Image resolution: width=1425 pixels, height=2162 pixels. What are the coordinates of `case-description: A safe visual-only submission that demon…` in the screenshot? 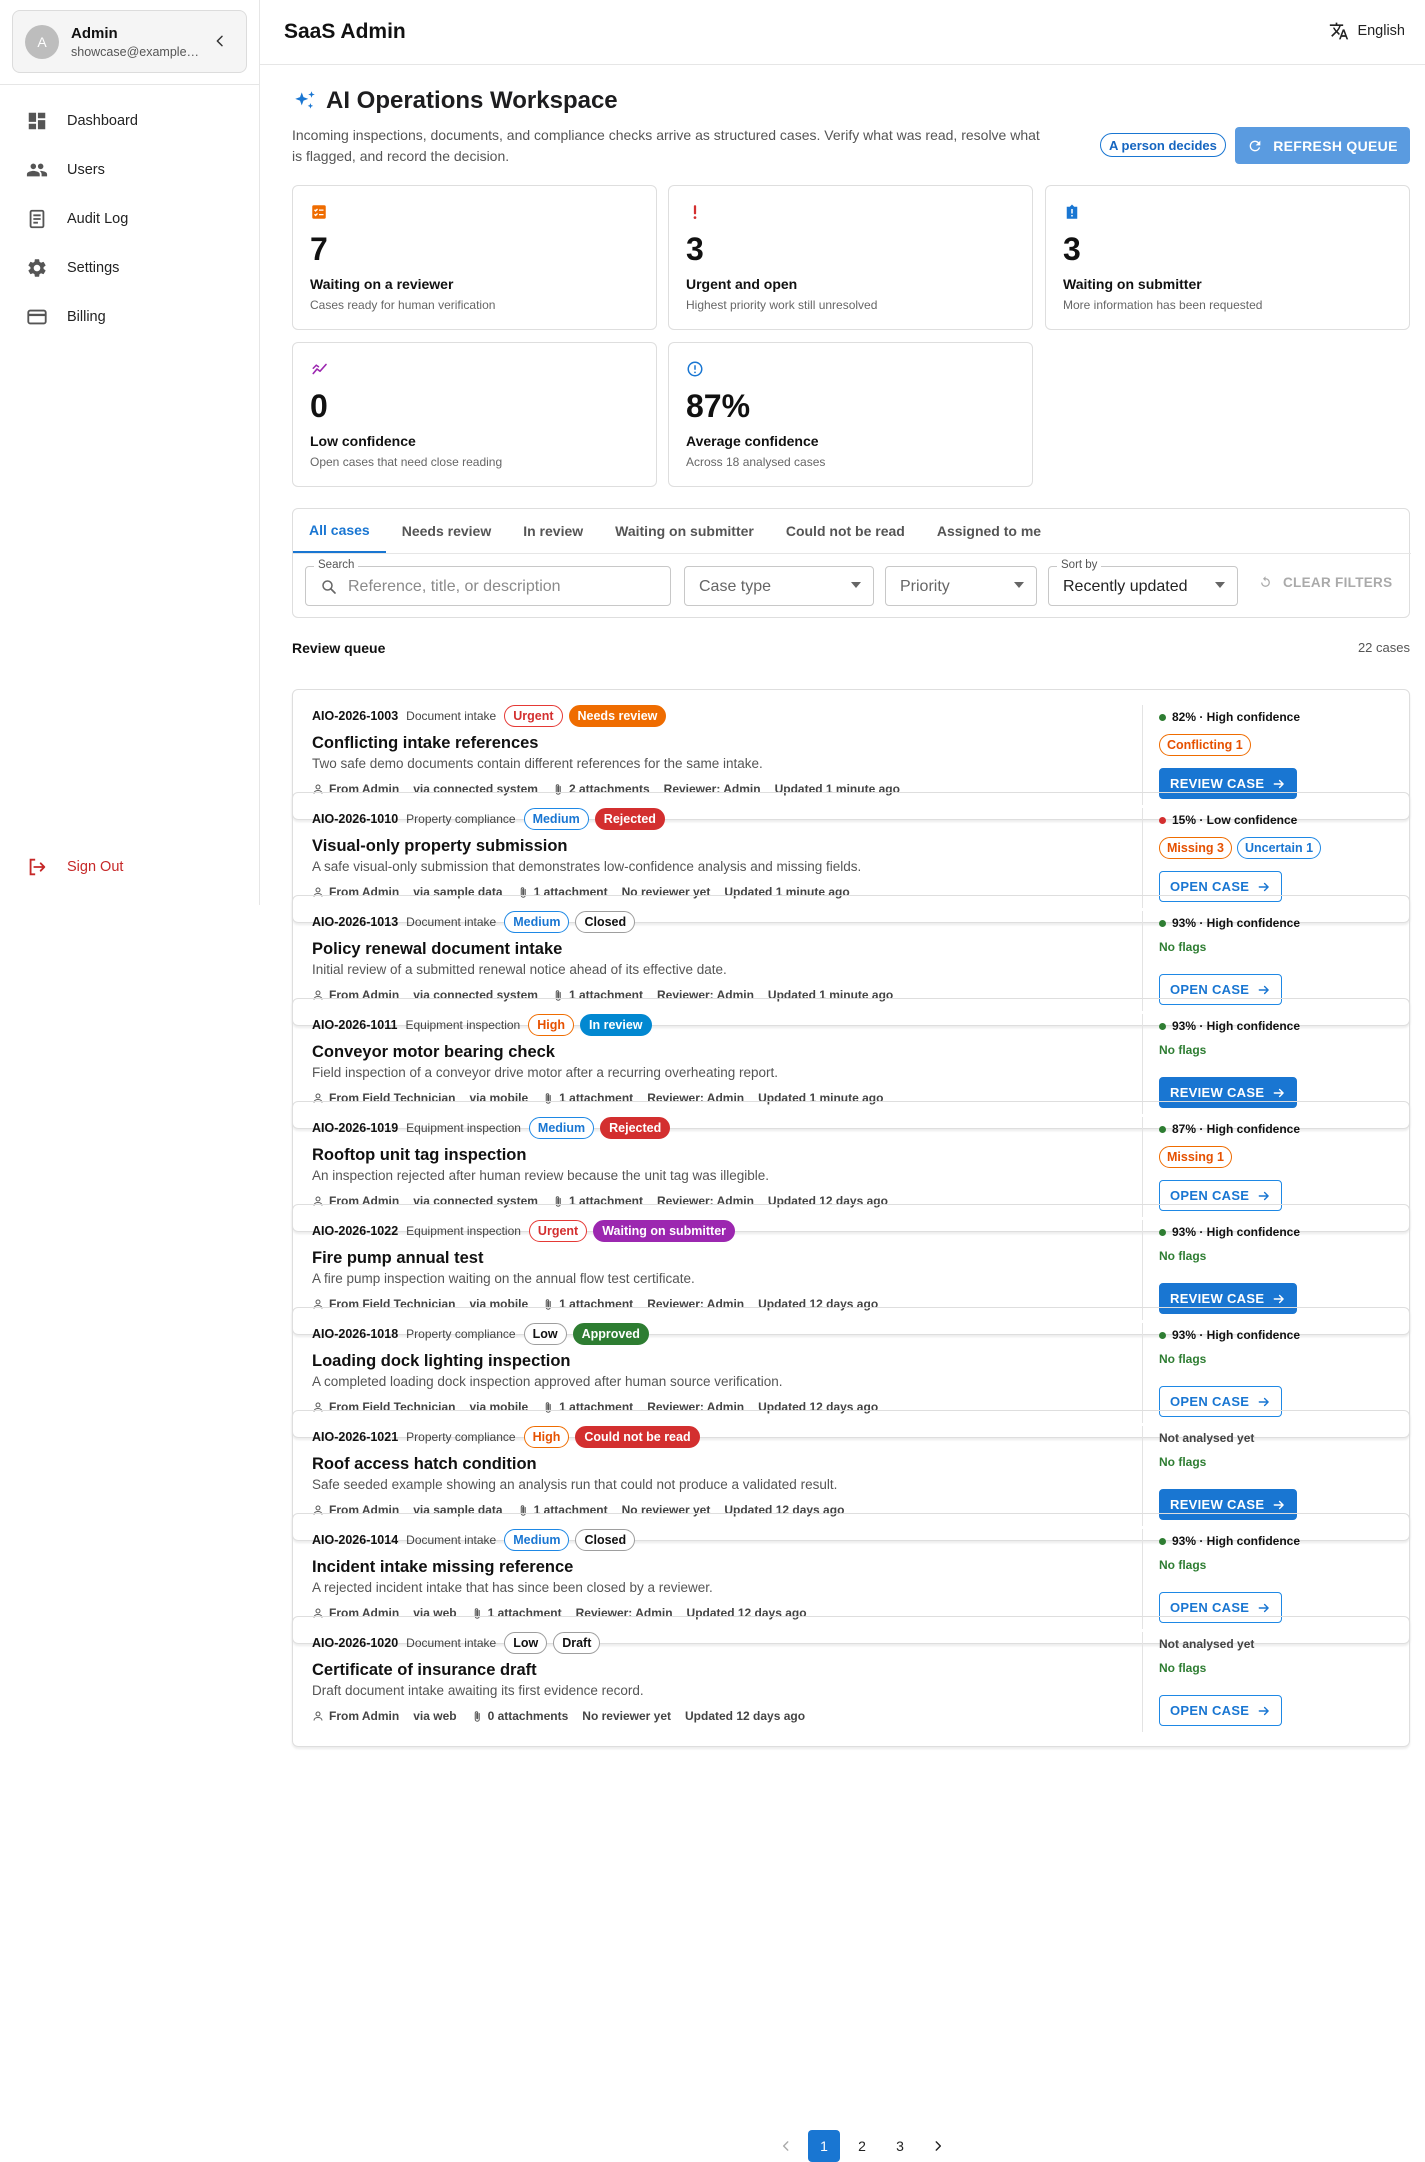 It's located at (587, 866).